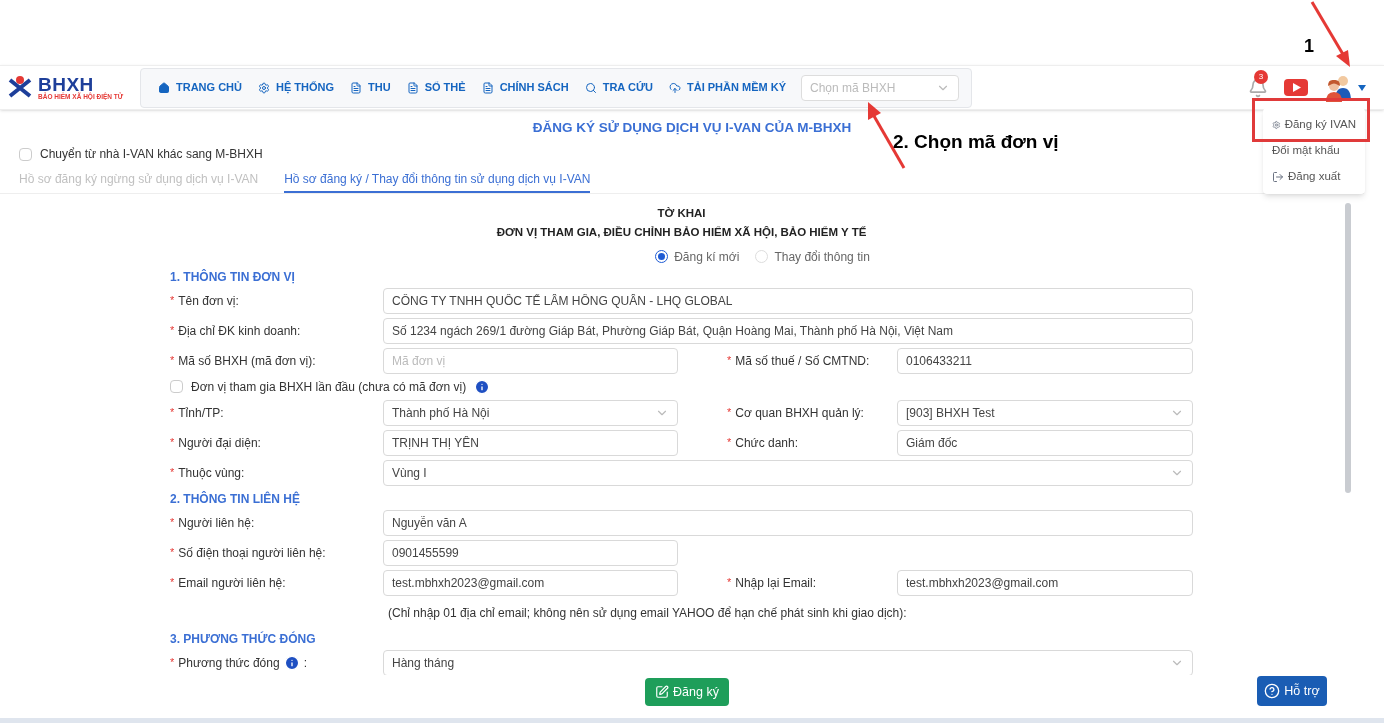 The width and height of the screenshot is (1384, 723). Describe the element at coordinates (164, 87) in the screenshot. I see `home-icon` at that location.